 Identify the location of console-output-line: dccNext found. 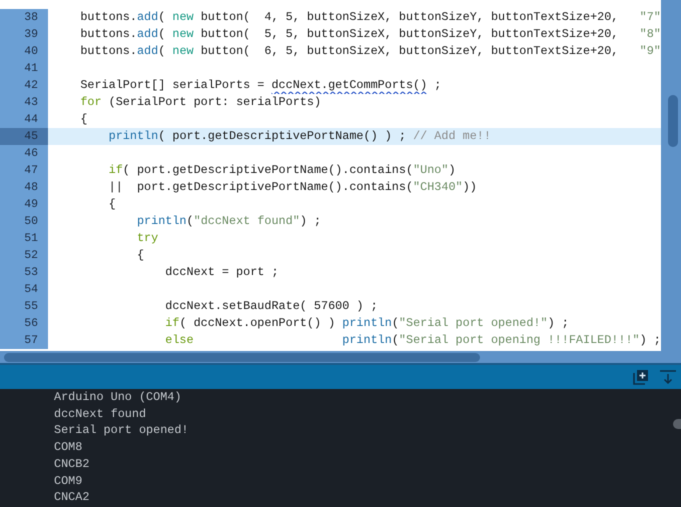
(100, 414).